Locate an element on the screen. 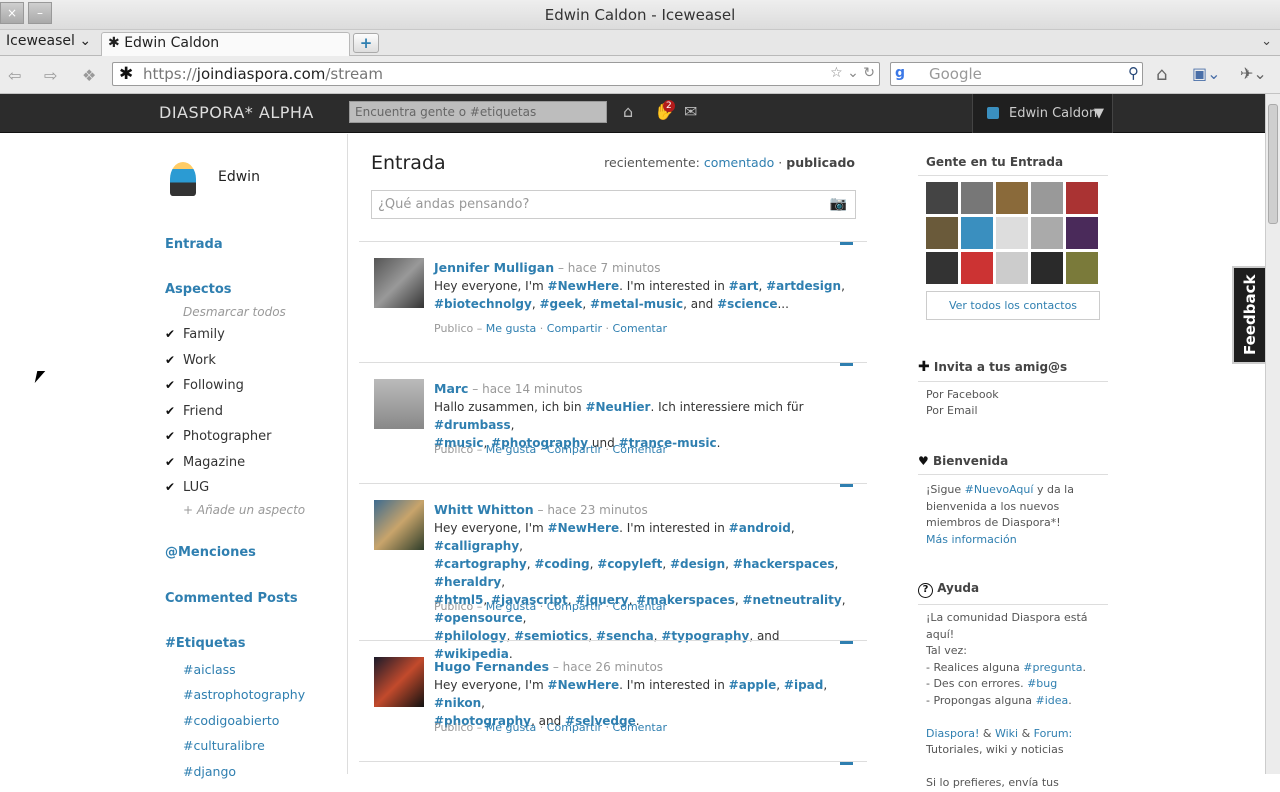  hashtag-link: #heraldry is located at coordinates (467, 582).